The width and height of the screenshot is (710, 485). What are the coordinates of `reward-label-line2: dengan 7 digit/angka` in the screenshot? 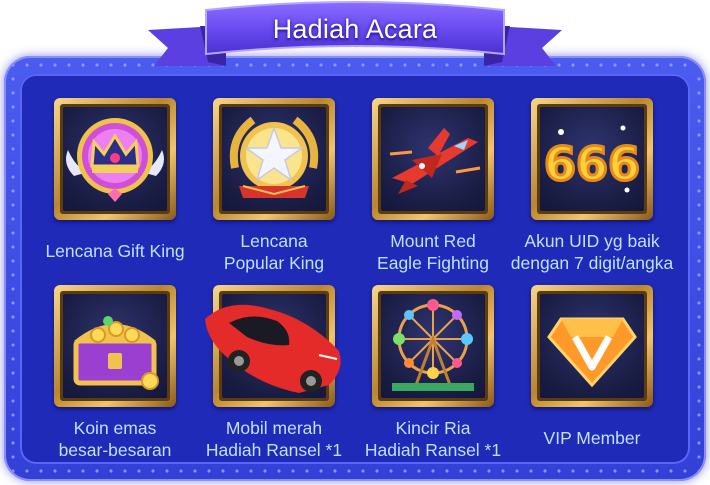 It's located at (592, 263).